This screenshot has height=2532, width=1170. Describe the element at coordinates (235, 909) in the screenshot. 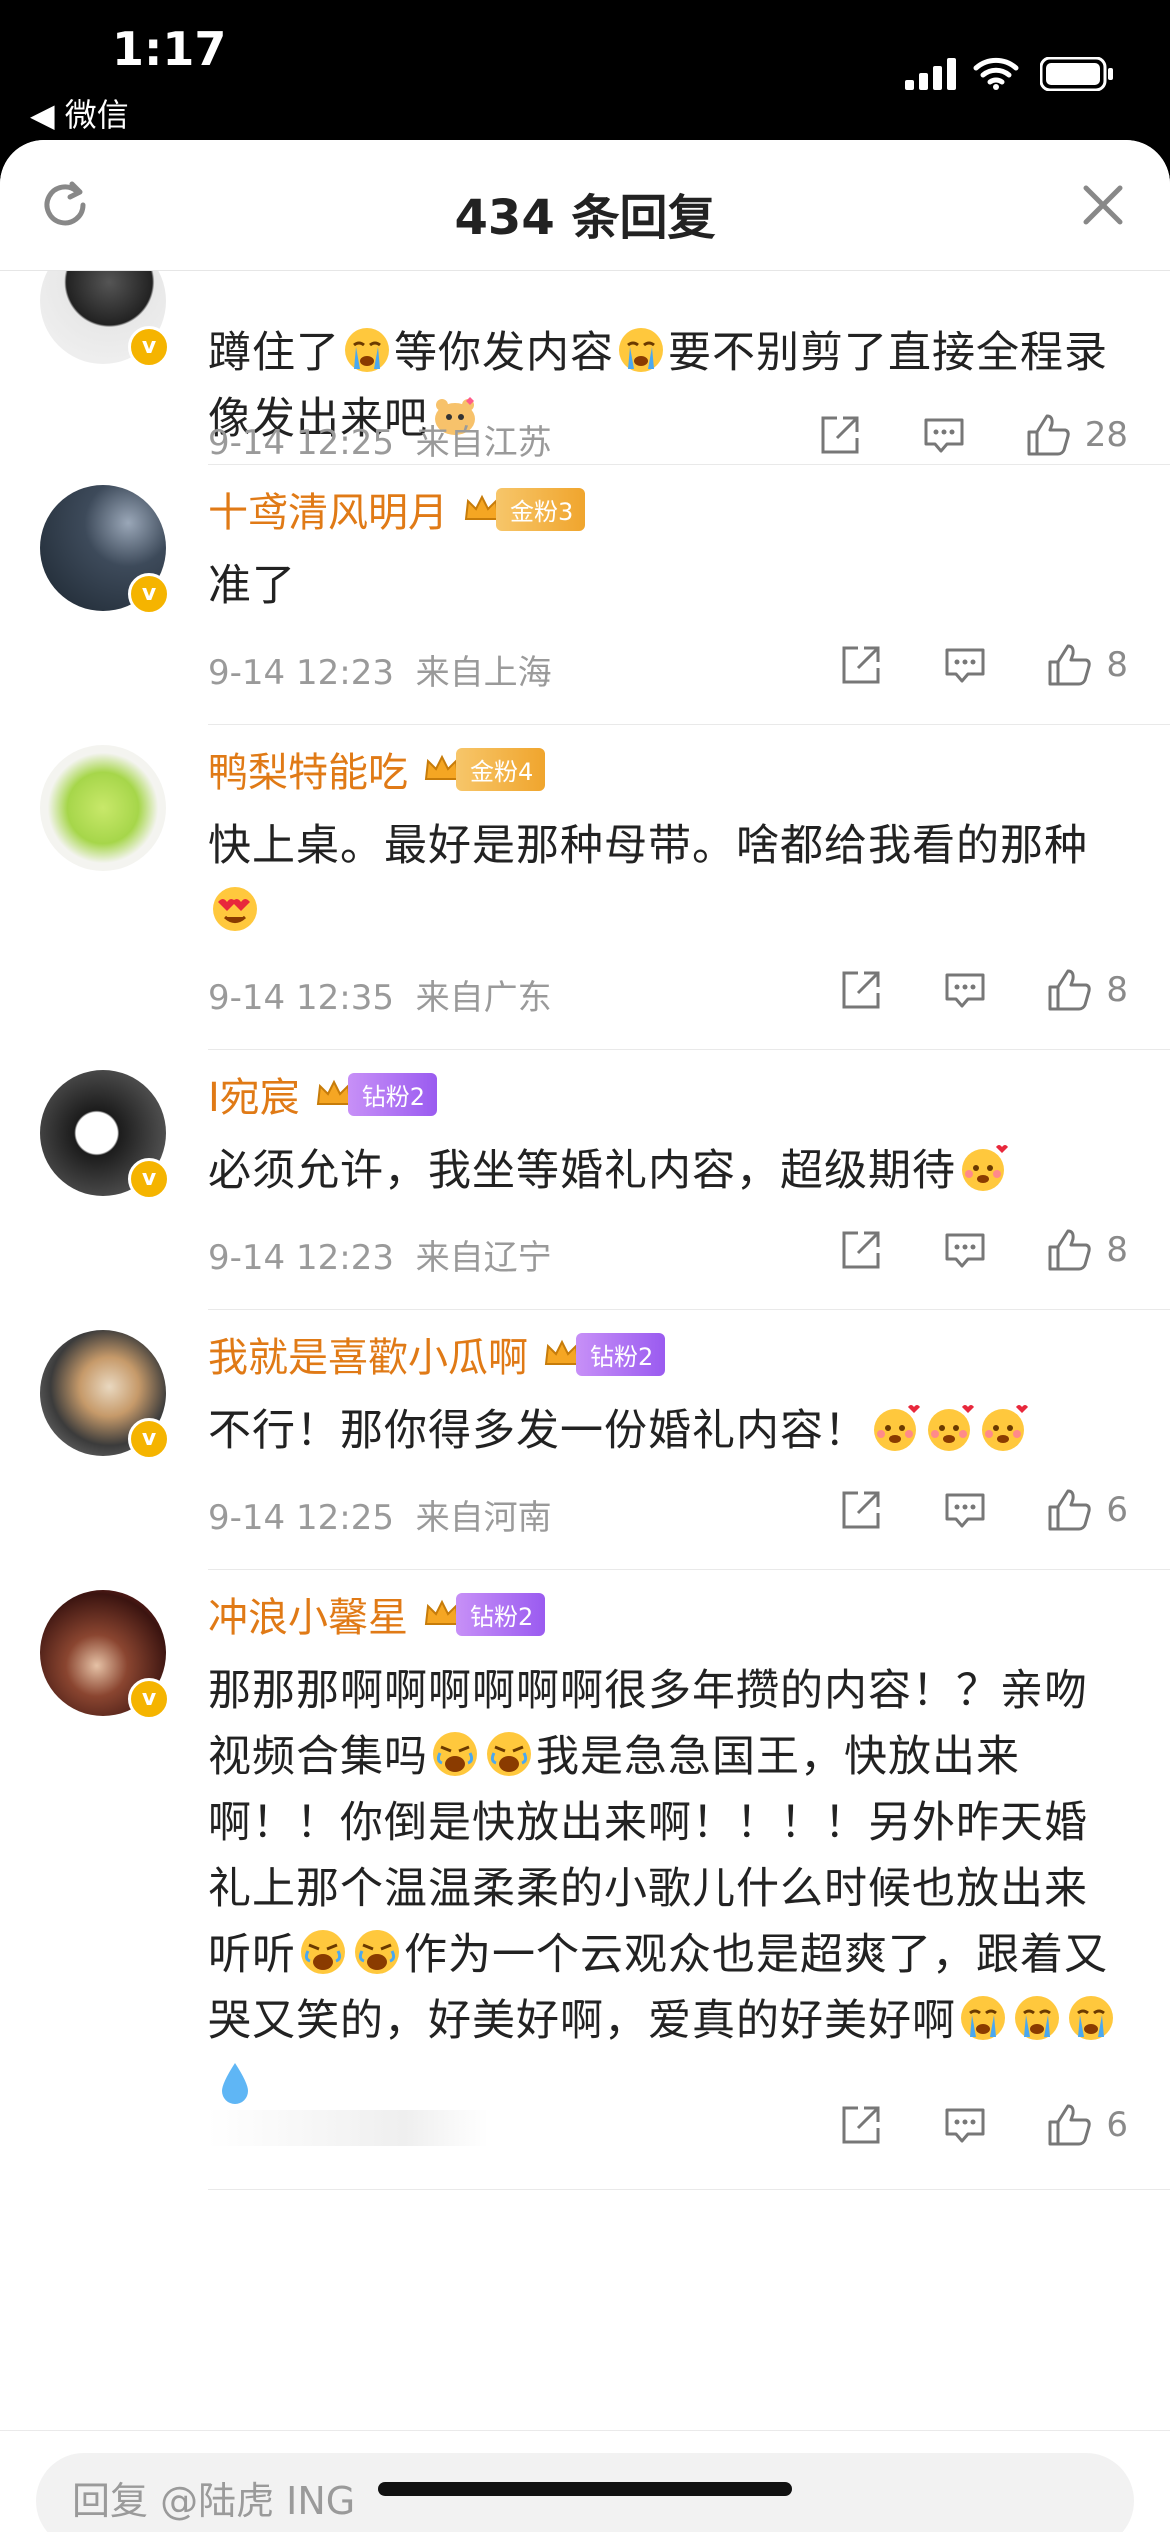

I see `emoji-heart-eyes-icon` at that location.